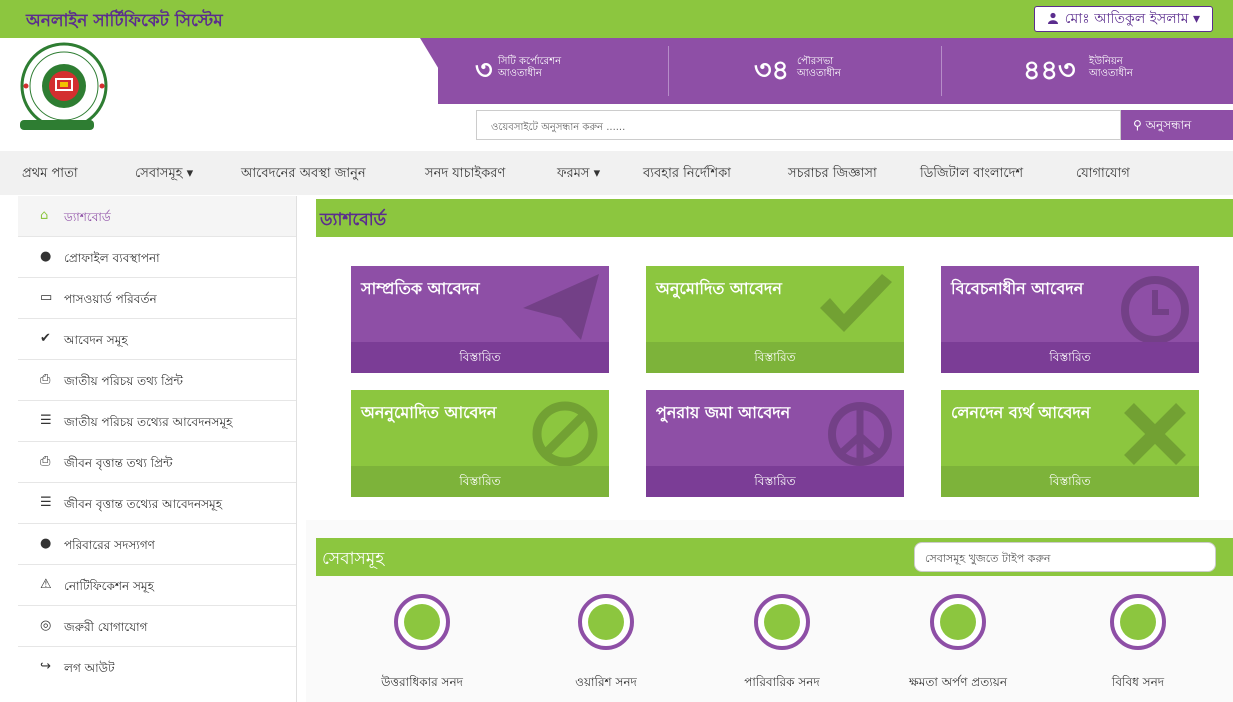 The image size is (1233, 702). Describe the element at coordinates (159, 173) in the screenshot. I see `menu-services-label: সেবাসমূহ` at that location.